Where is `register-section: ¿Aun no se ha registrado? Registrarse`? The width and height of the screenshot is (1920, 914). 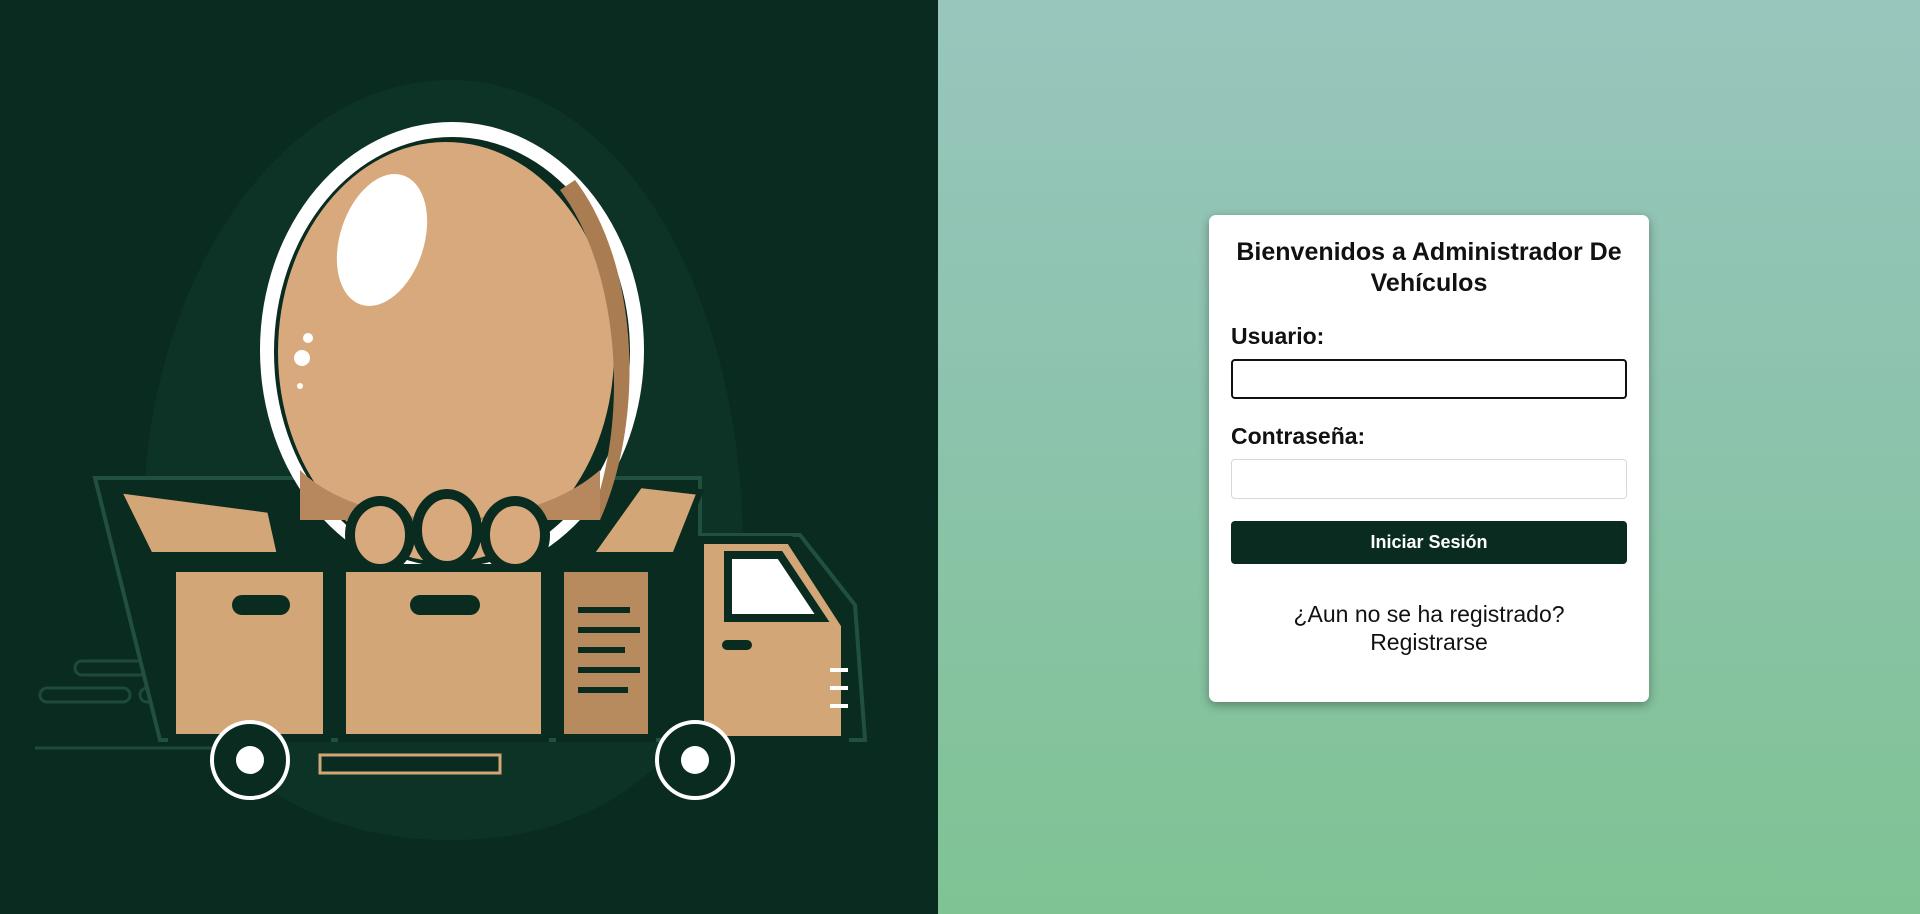 register-section: ¿Aun no se ha registrado? Registrarse is located at coordinates (1429, 628).